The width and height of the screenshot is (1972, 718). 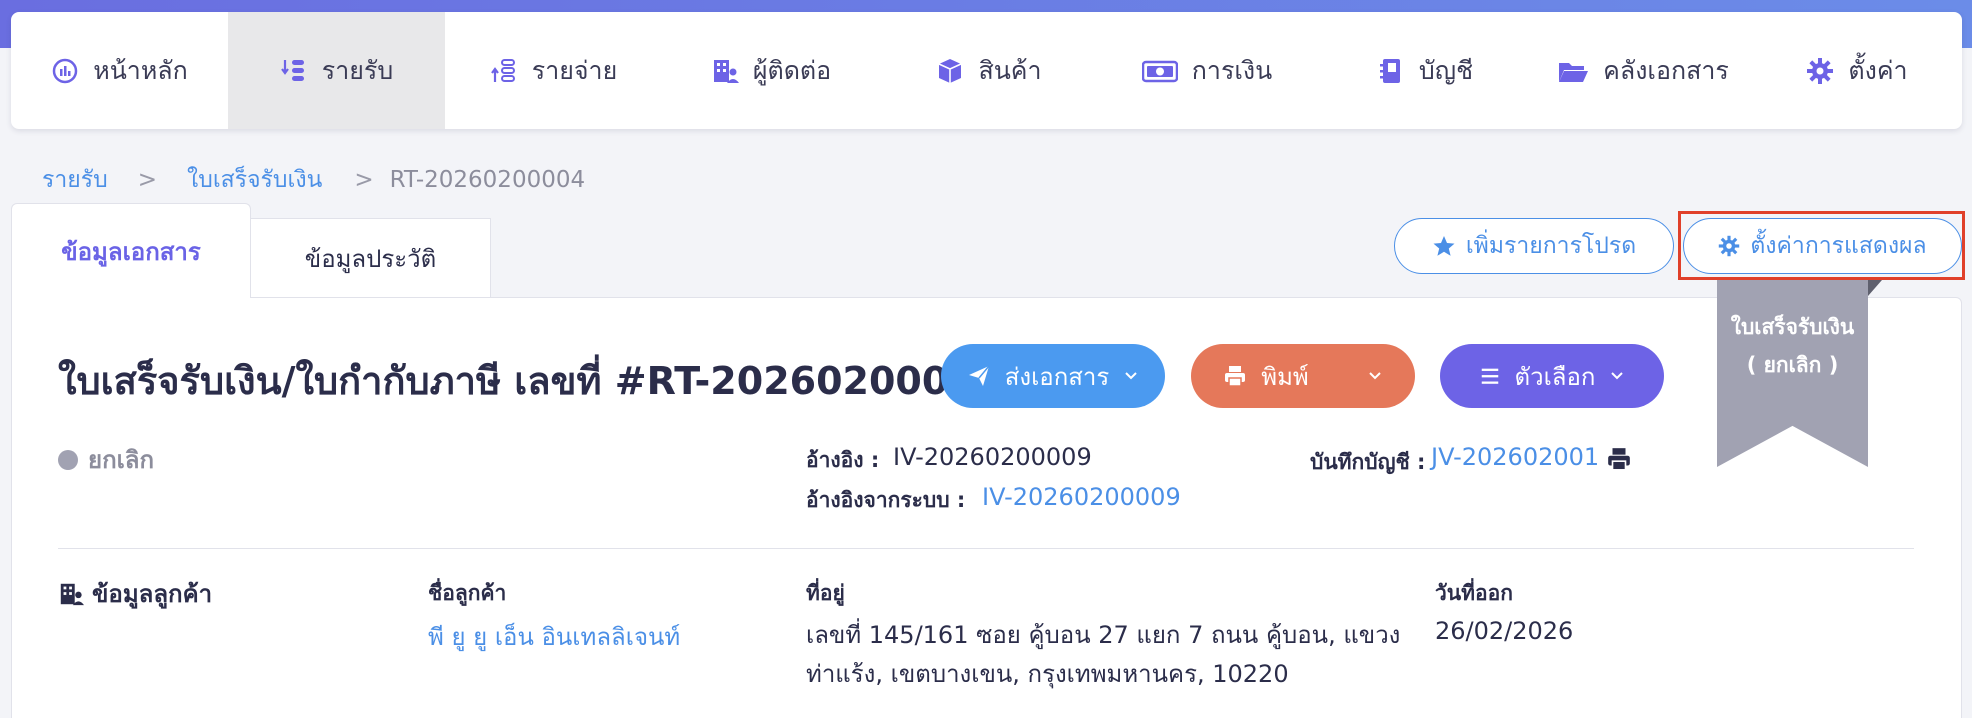 I want to click on add-favorite-label: เพิ่มรายการโปรด, so click(x=1551, y=246).